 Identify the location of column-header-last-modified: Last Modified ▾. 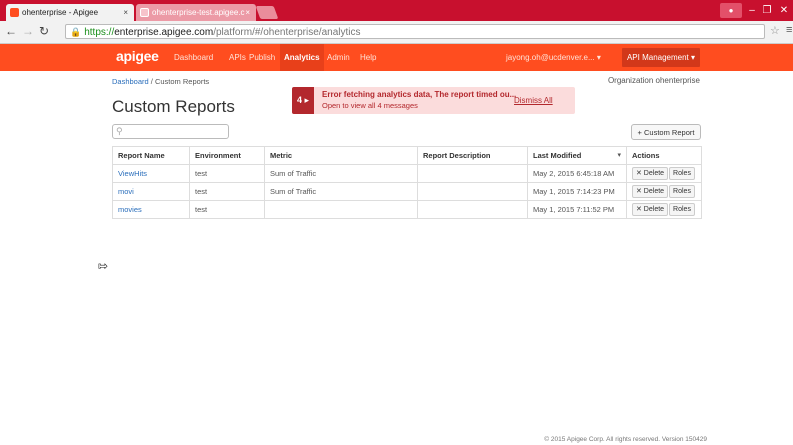
(577, 155).